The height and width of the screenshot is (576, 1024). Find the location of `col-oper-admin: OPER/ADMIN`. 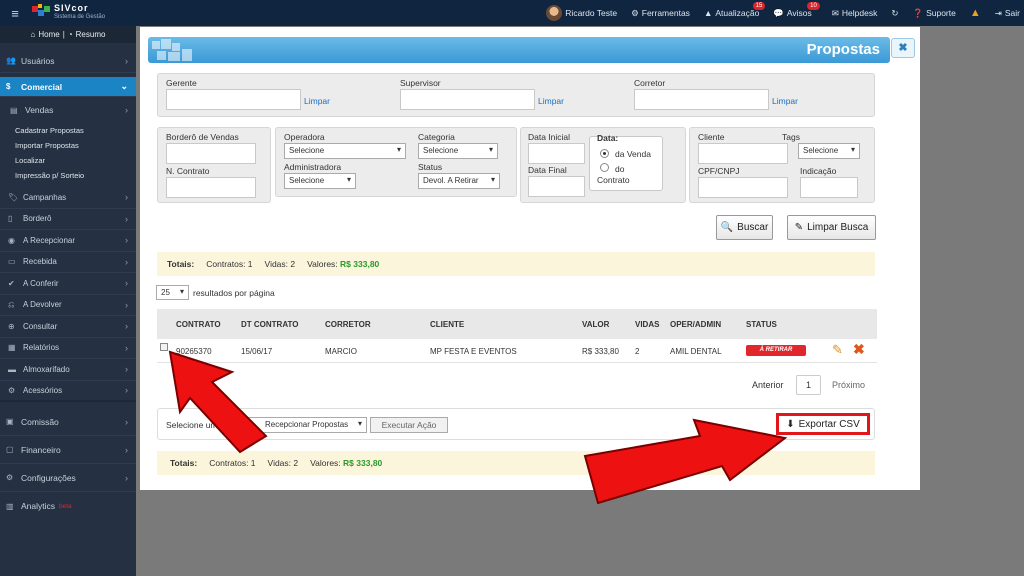

col-oper-admin: OPER/ADMIN is located at coordinates (695, 324).